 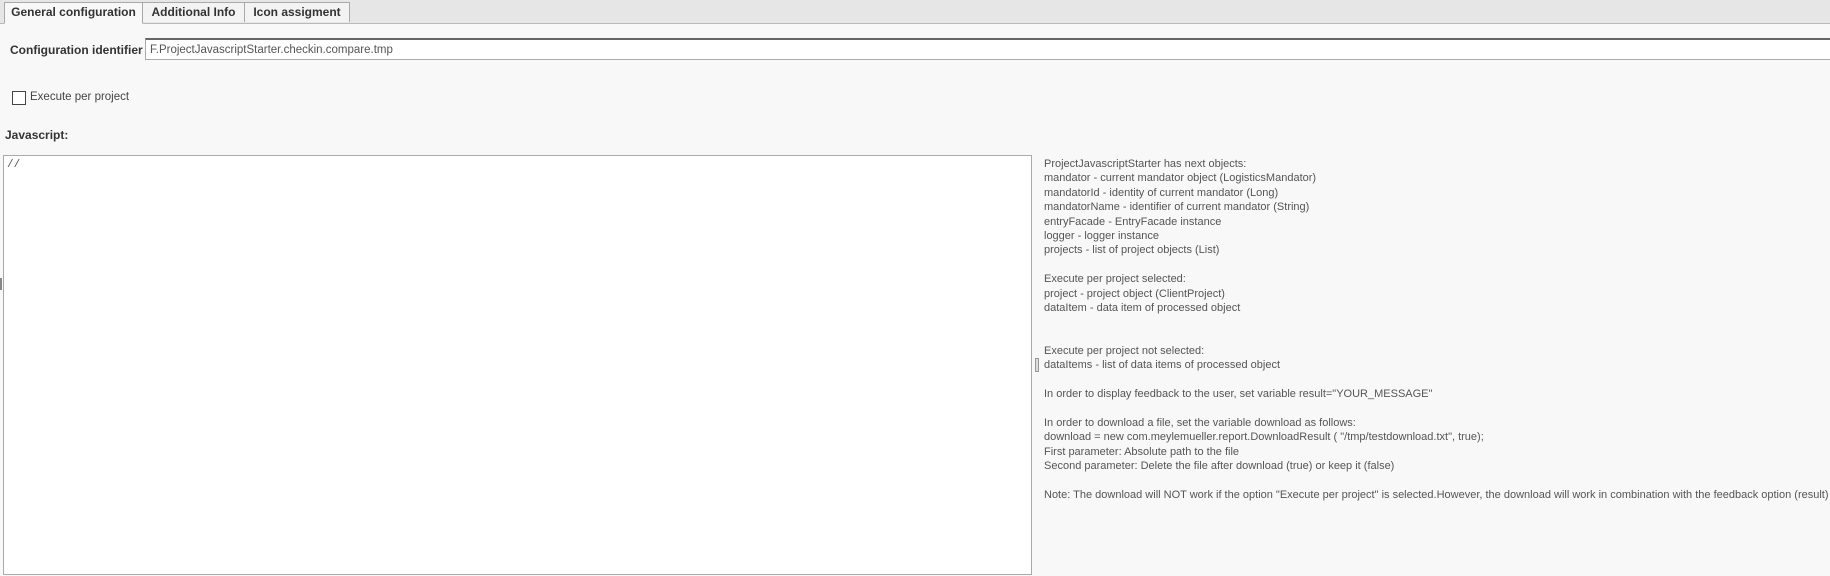 What do you see at coordinates (19, 98) in the screenshot?
I see `execute-per-project-checkbox` at bounding box center [19, 98].